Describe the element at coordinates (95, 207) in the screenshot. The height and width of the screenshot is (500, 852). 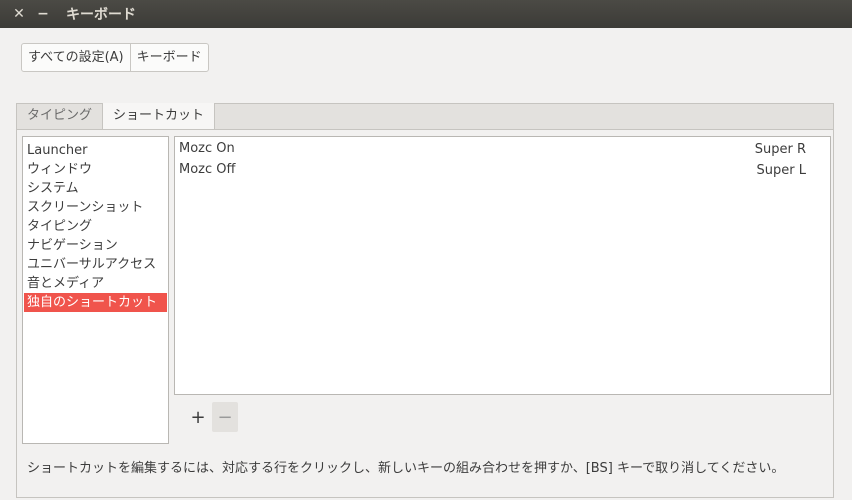
I see `category-item-screenshots: スクリーンショット` at that location.